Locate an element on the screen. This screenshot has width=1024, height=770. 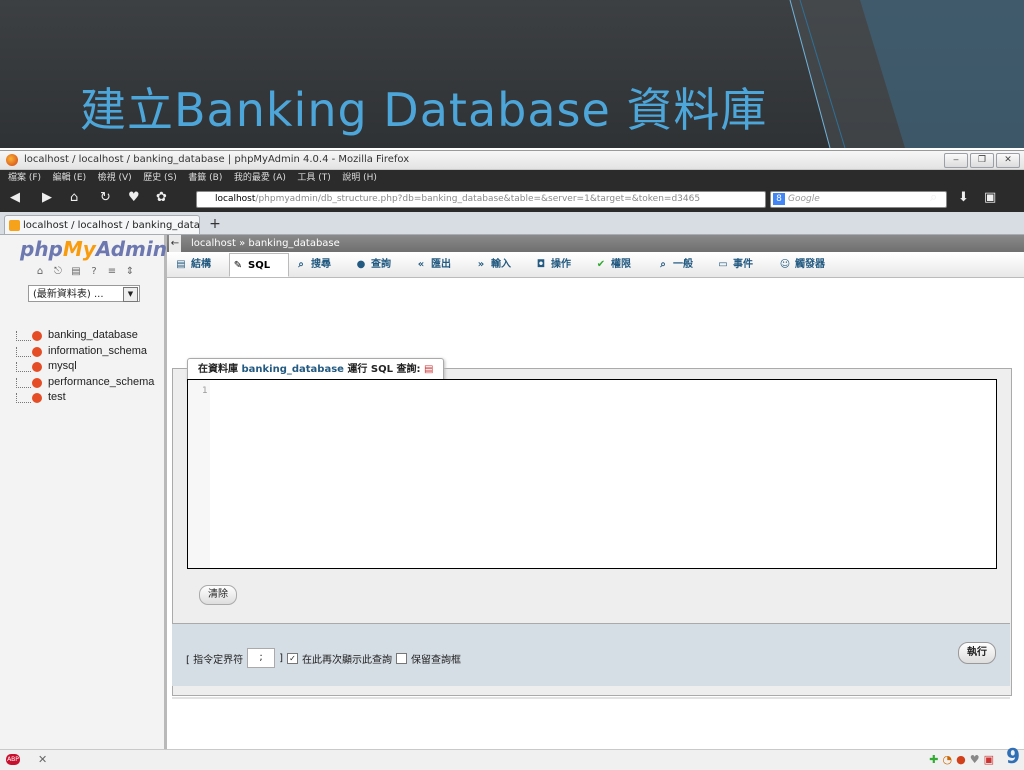
forward-icon: ▶ is located at coordinates (47, 198).